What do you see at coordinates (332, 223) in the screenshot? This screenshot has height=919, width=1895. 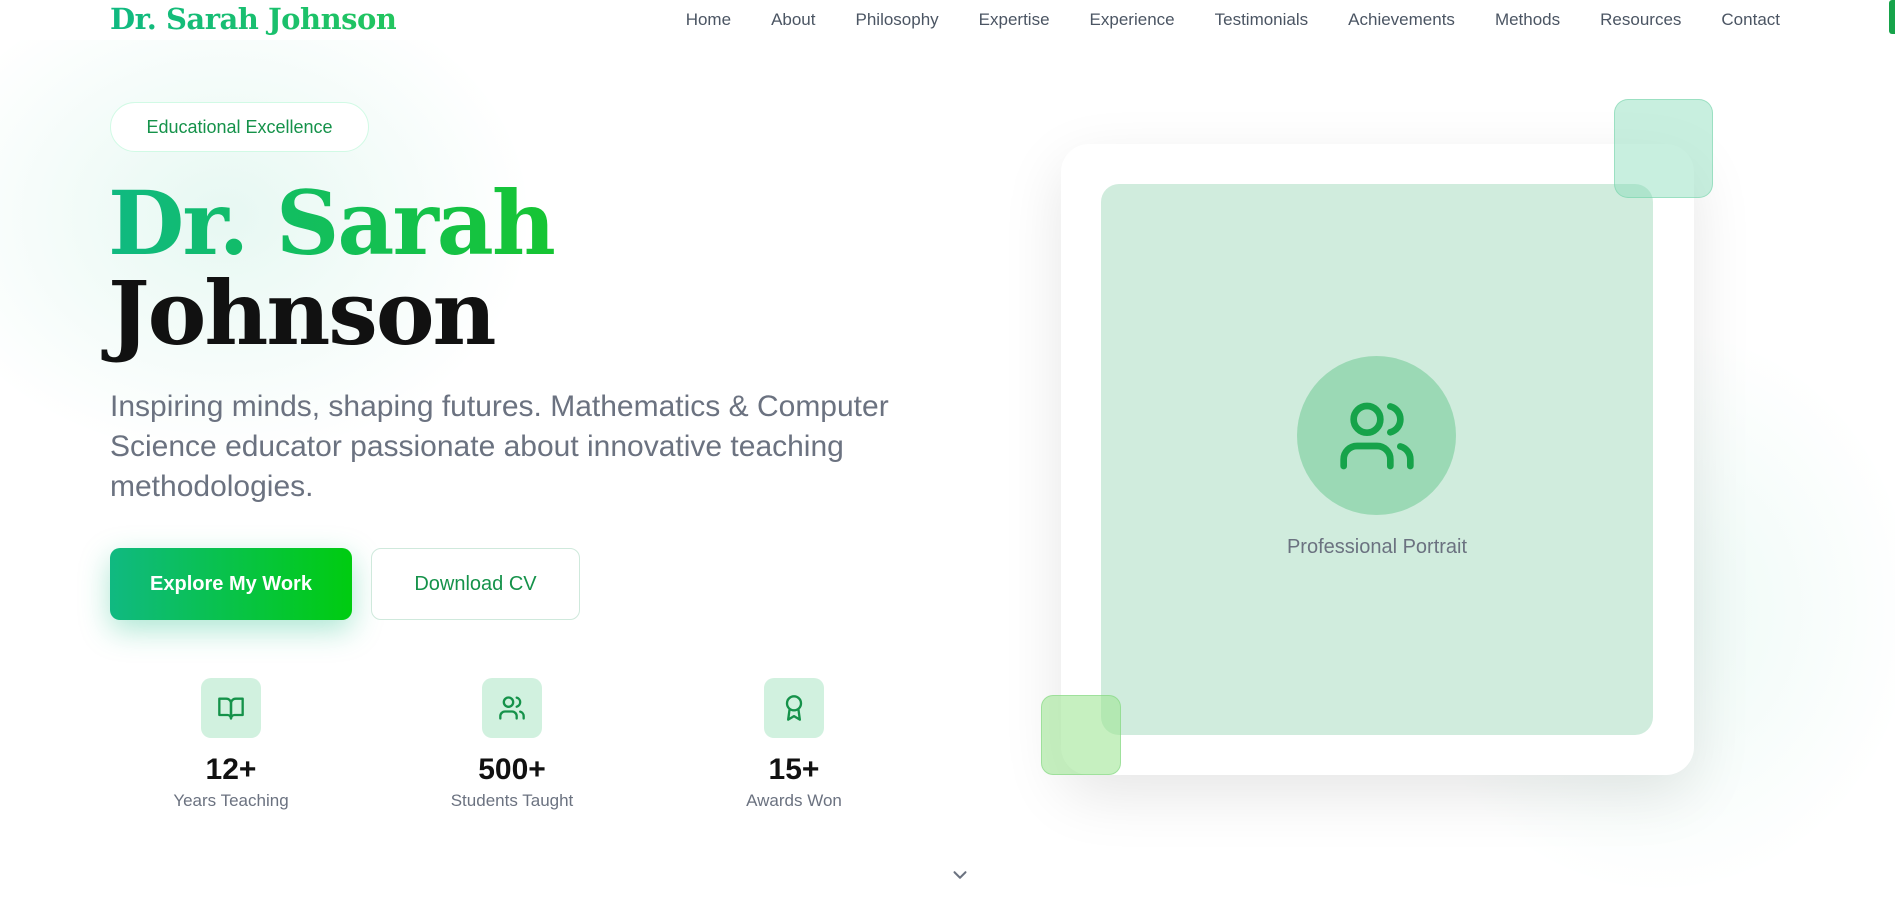 I see `hero-title-line1: Dr. Sarah` at bounding box center [332, 223].